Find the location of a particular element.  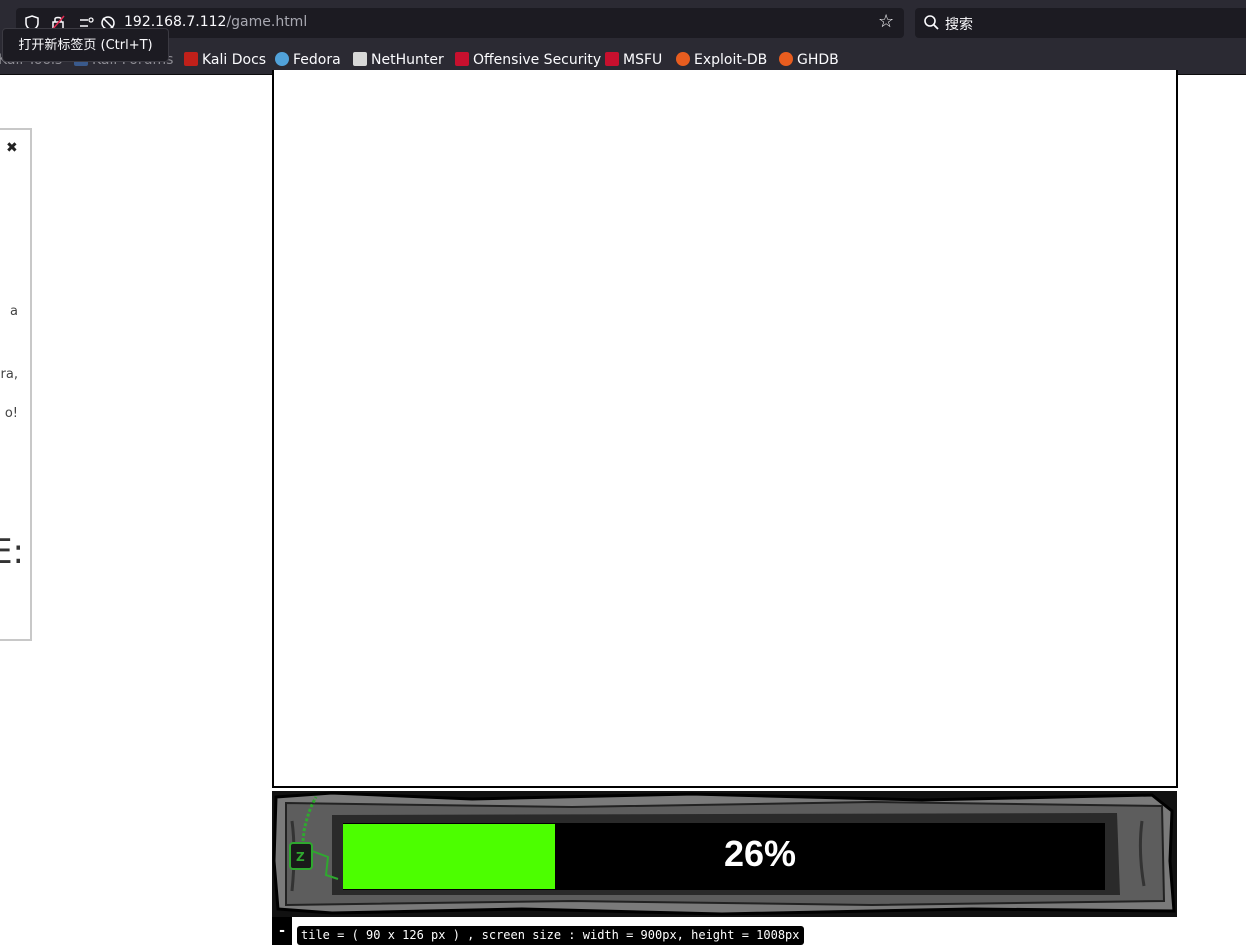

collapse-button: - is located at coordinates (282, 931).